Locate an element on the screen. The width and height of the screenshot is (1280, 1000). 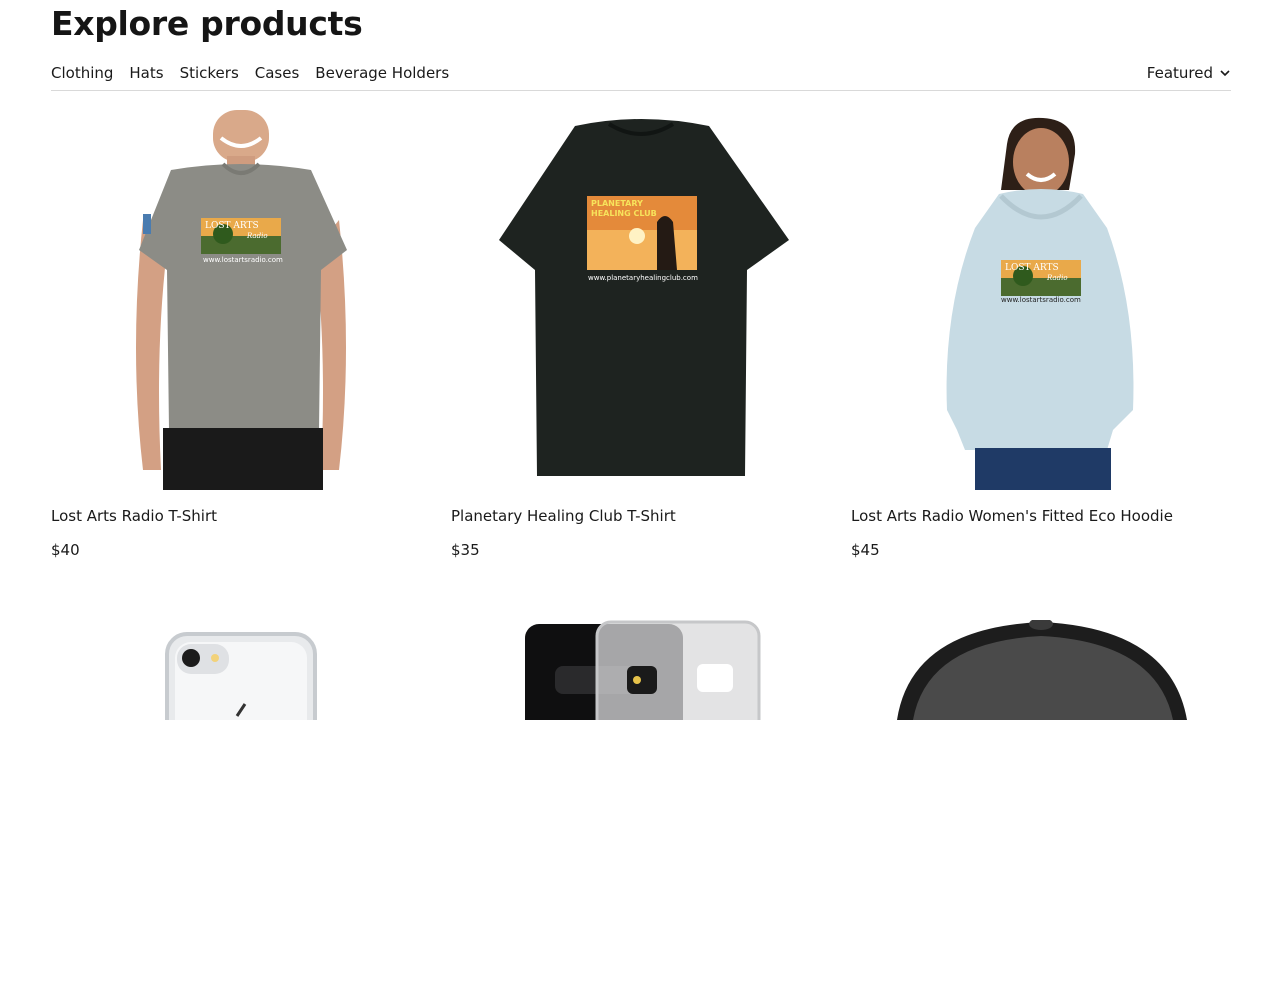
product-price: $35 is located at coordinates (465, 550).